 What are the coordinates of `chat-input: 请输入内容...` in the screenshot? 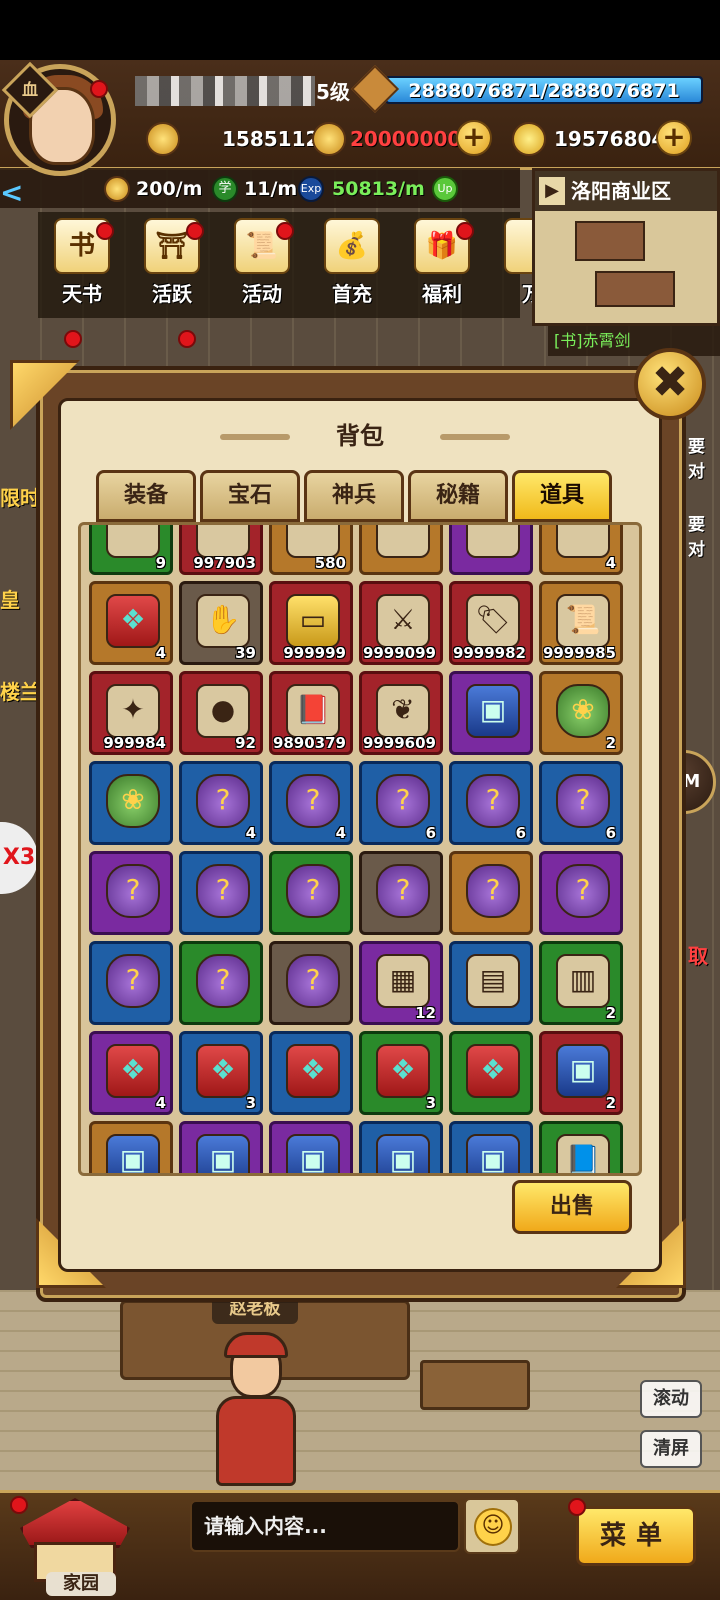 It's located at (325, 1526).